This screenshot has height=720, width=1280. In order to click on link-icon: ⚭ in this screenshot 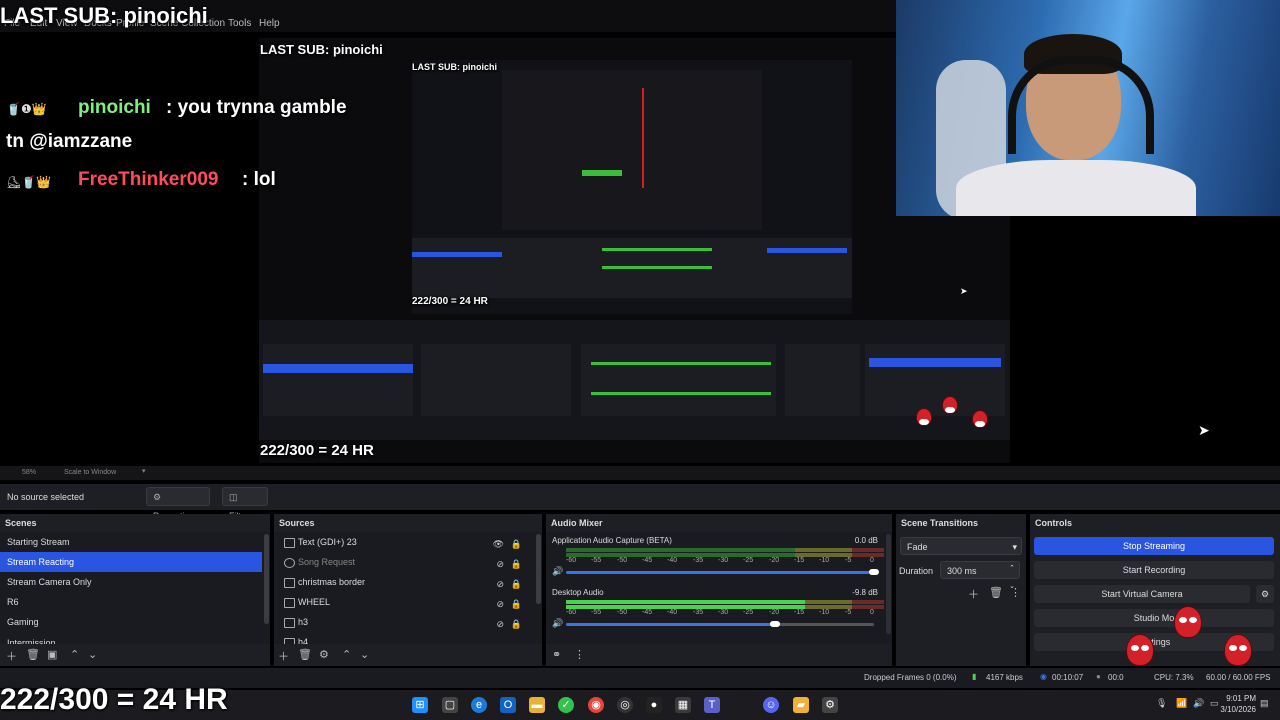, I will do `click(556, 654)`.